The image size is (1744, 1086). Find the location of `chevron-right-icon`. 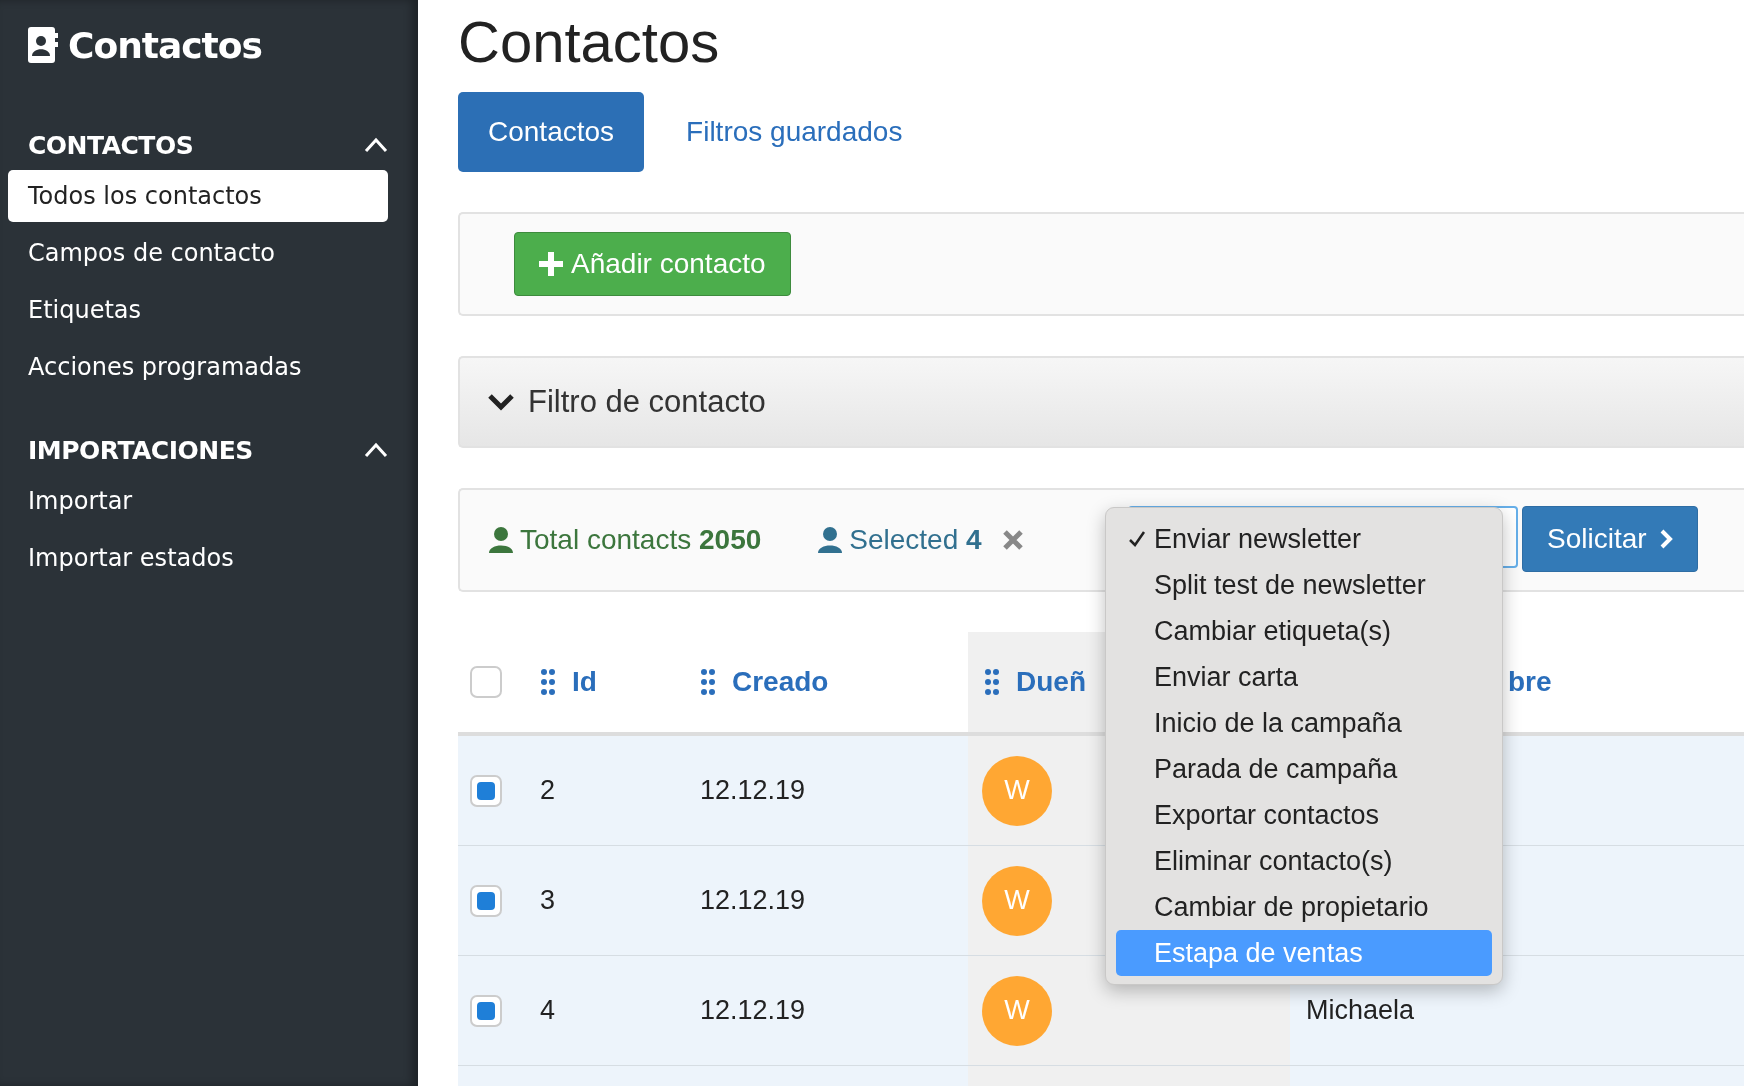

chevron-right-icon is located at coordinates (1665, 539).